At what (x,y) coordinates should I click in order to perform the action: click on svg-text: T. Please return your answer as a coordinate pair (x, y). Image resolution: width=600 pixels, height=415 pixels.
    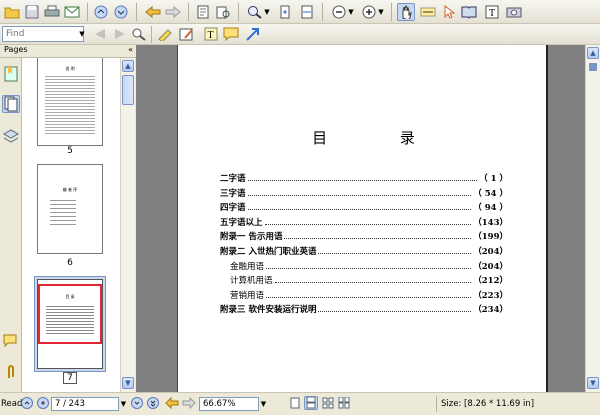
    Looking at the image, I should click on (211, 35).